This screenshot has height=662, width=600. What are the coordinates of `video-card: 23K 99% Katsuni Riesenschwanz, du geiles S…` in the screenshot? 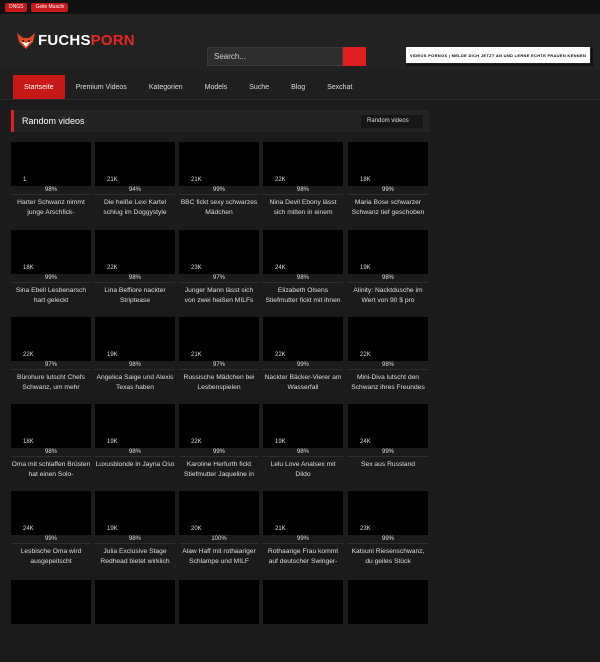 It's located at (388, 532).